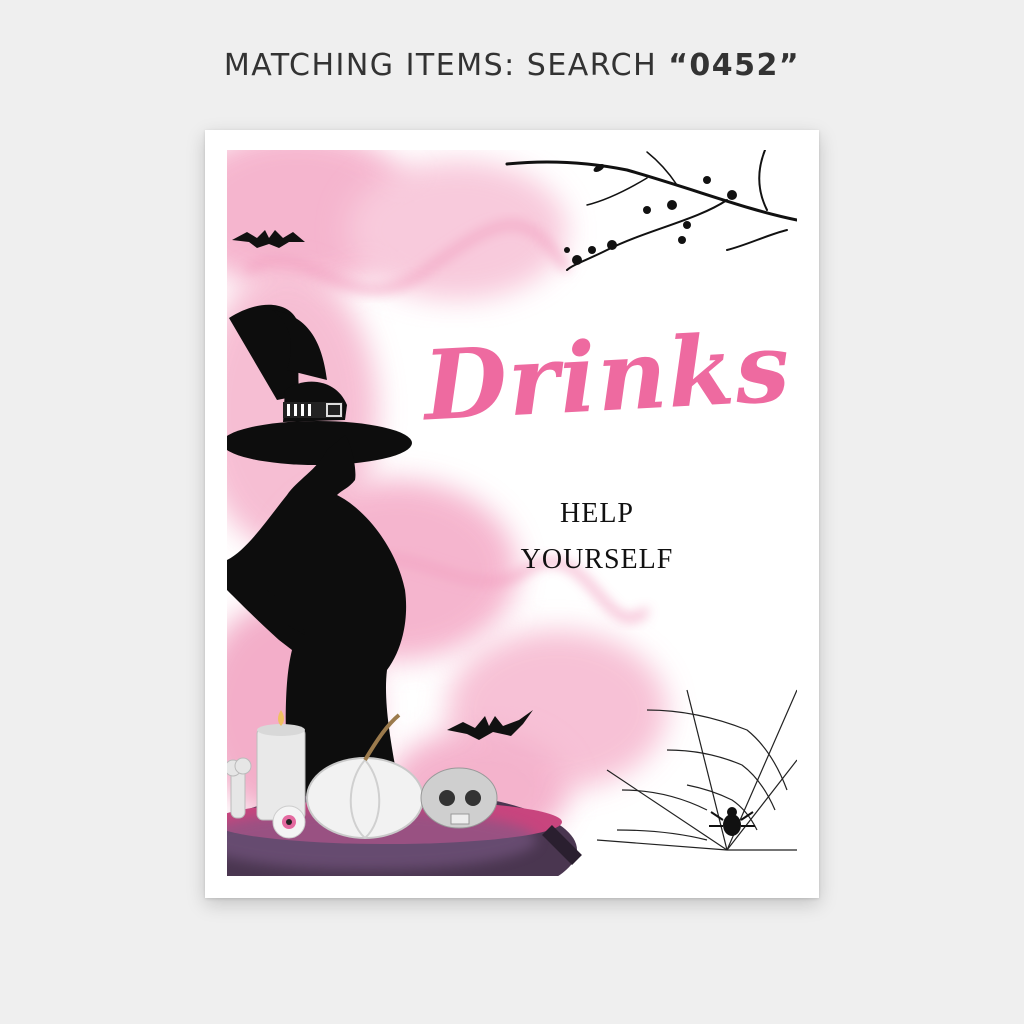 The image size is (1024, 1024). What do you see at coordinates (446, 65) in the screenshot?
I see `heading-label: MATCHING ITEMS: SEARCH` at bounding box center [446, 65].